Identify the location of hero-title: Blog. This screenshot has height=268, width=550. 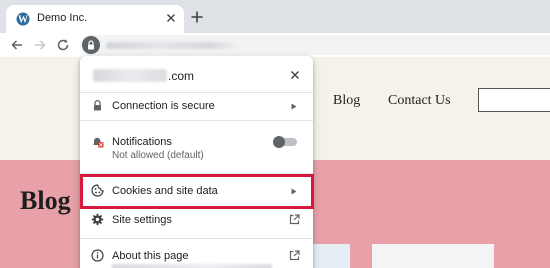
(45, 200).